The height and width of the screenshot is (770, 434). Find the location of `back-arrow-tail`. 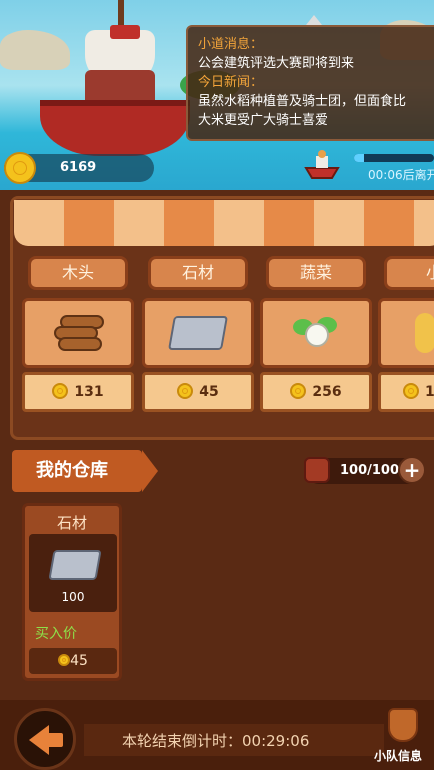

back-arrow-tail is located at coordinates (54, 740).